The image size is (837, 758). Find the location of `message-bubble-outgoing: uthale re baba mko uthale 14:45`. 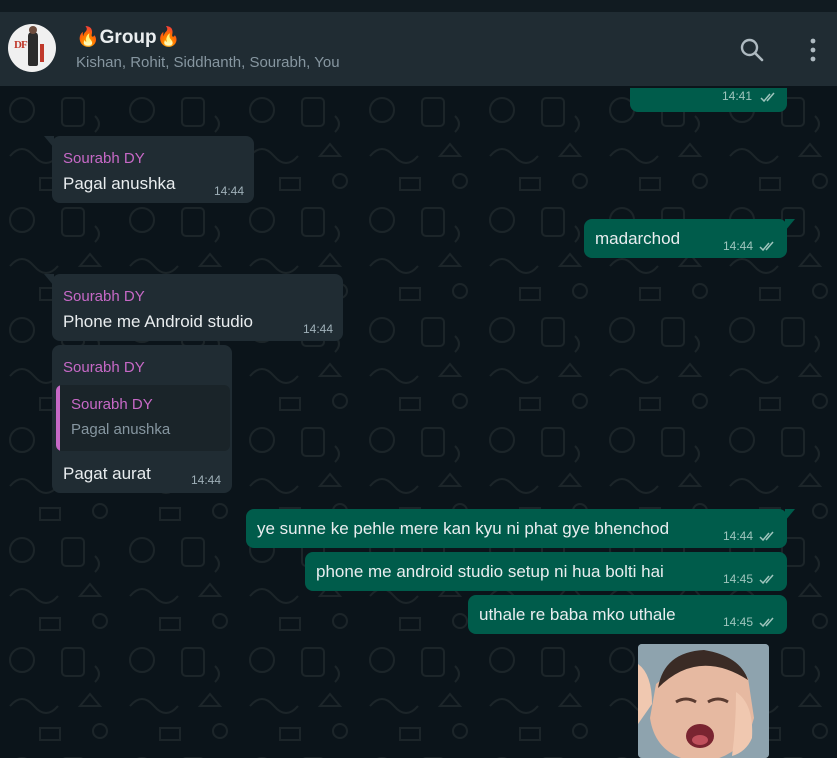

message-bubble-outgoing: uthale re baba mko uthale 14:45 is located at coordinates (627, 614).